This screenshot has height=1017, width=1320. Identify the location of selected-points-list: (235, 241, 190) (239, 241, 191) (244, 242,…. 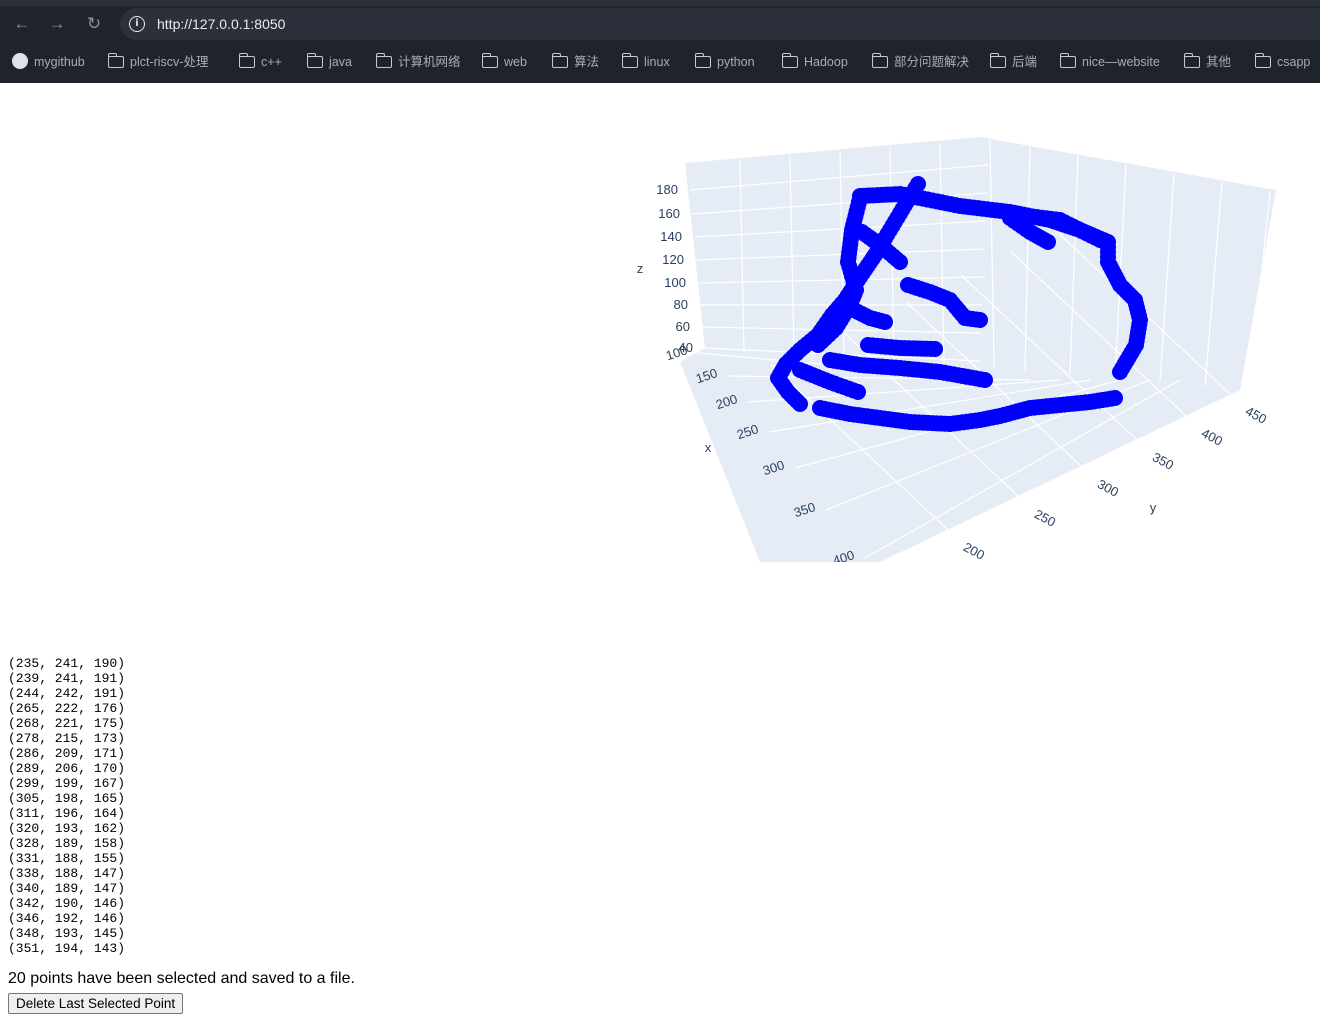
(66, 806).